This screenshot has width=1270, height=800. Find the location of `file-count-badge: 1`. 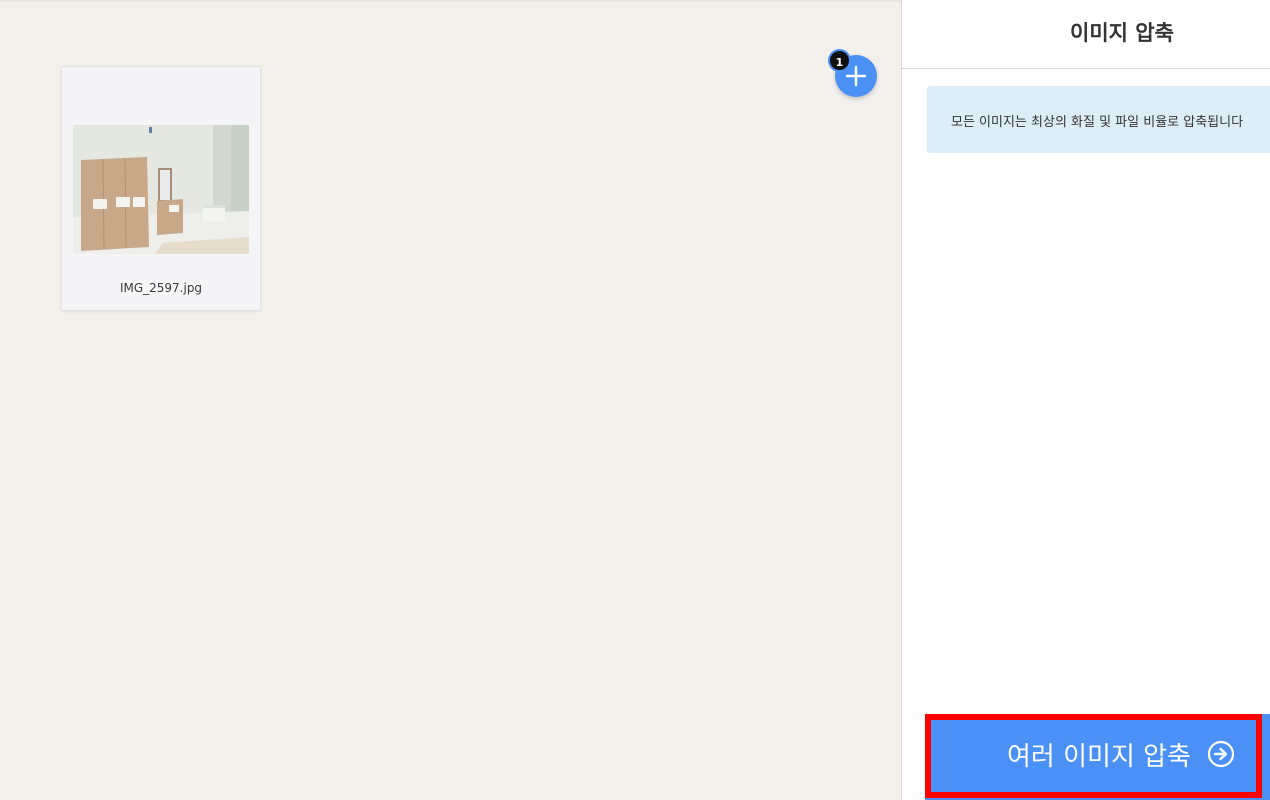

file-count-badge: 1 is located at coordinates (839, 60).